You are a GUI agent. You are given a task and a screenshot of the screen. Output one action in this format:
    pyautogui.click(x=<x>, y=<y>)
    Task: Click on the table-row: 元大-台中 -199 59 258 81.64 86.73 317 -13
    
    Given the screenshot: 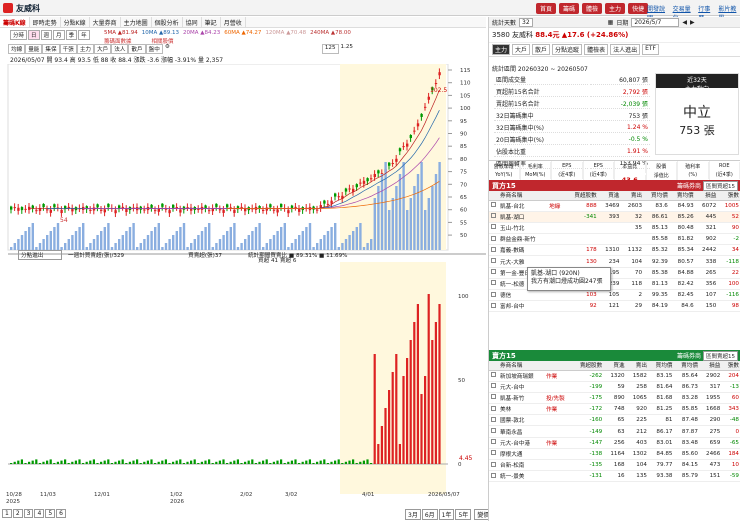 What is the action you would take?
    pyautogui.click(x=614, y=387)
    